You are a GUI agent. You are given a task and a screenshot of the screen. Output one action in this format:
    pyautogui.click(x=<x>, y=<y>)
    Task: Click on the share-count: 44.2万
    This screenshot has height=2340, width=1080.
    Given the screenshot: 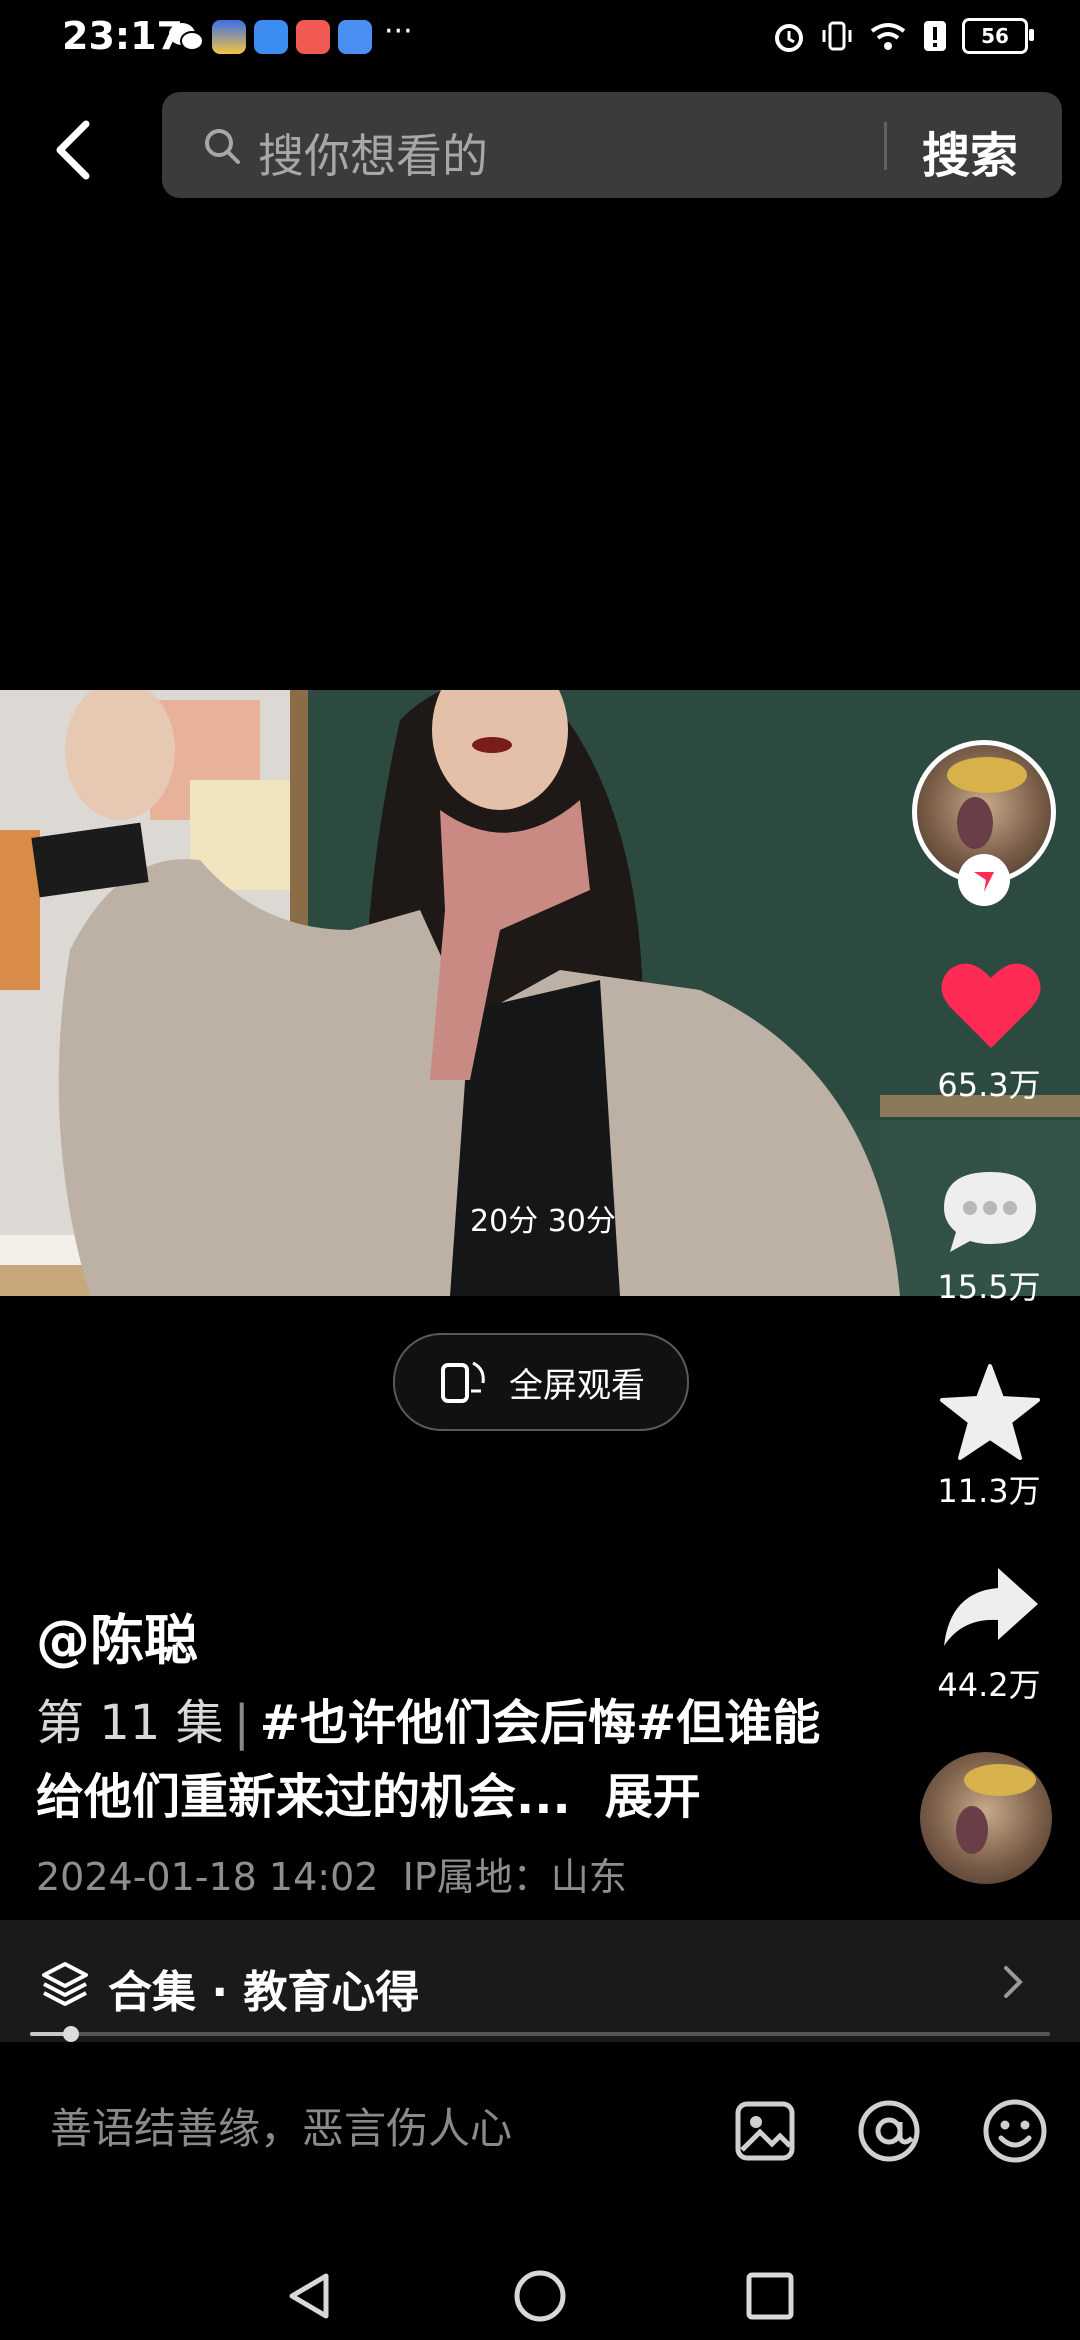 What is the action you would take?
    pyautogui.click(x=989, y=1685)
    